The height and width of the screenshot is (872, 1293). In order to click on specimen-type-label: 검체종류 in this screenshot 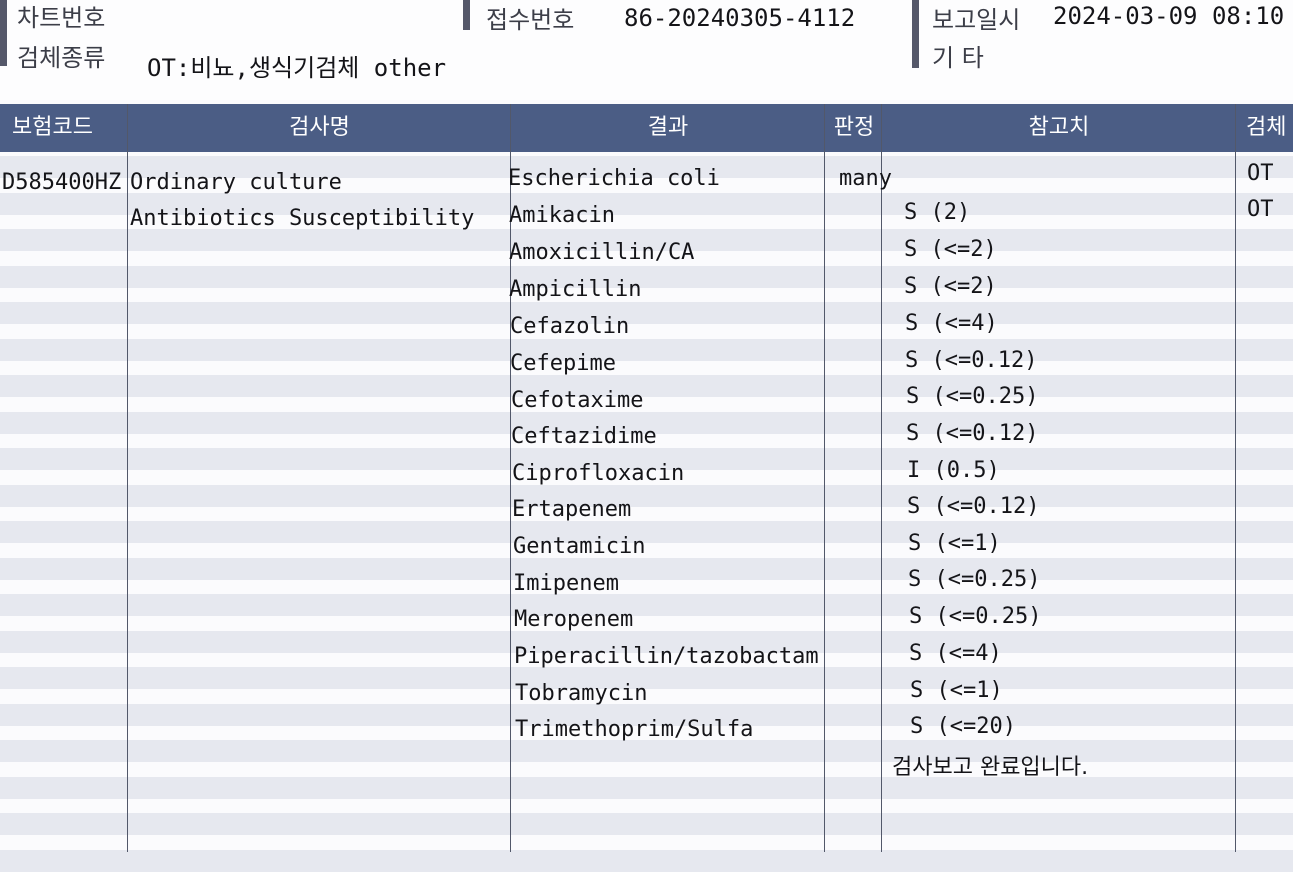, I will do `click(61, 58)`.